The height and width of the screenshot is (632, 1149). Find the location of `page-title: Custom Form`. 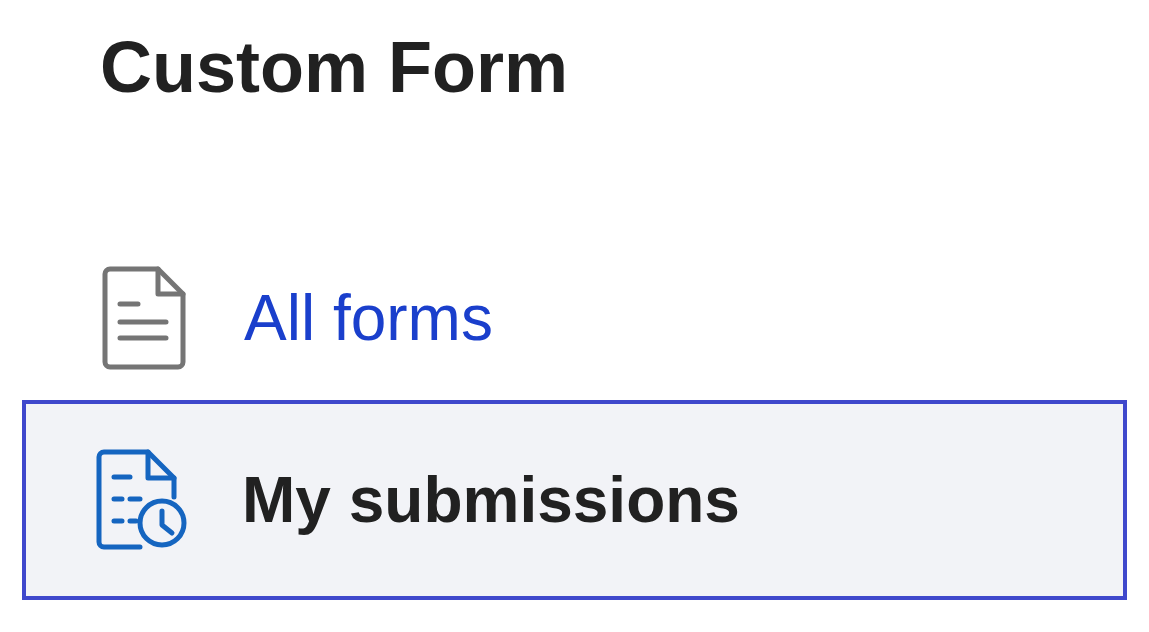

page-title: Custom Form is located at coordinates (334, 67).